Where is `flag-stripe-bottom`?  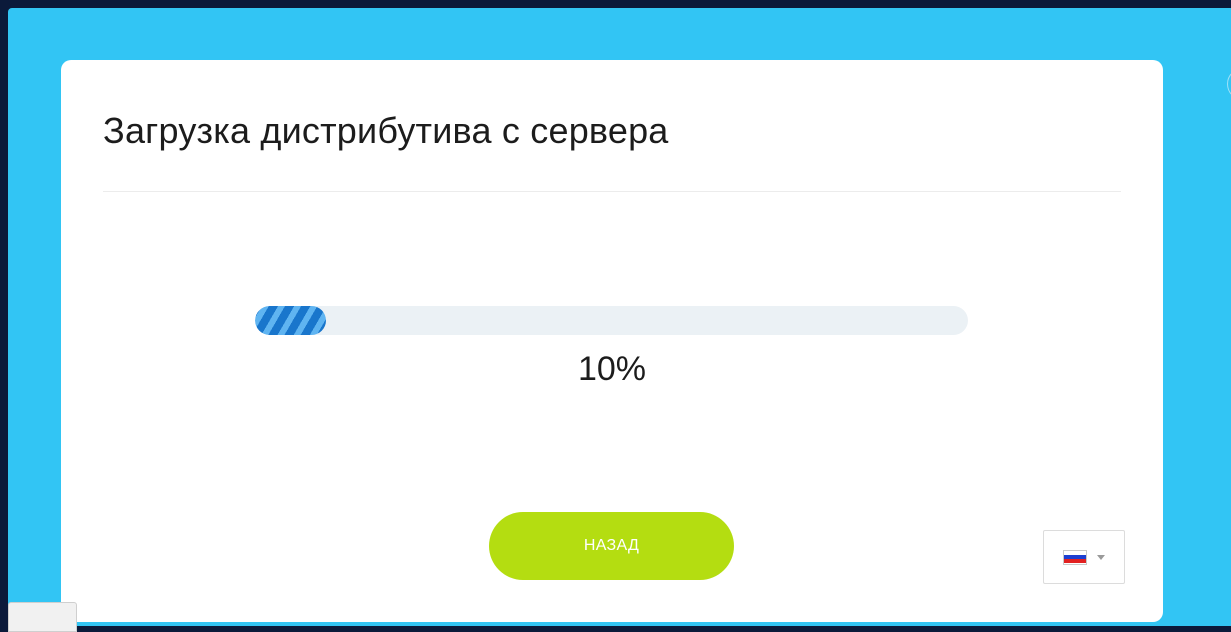
flag-stripe-bottom is located at coordinates (1075, 561).